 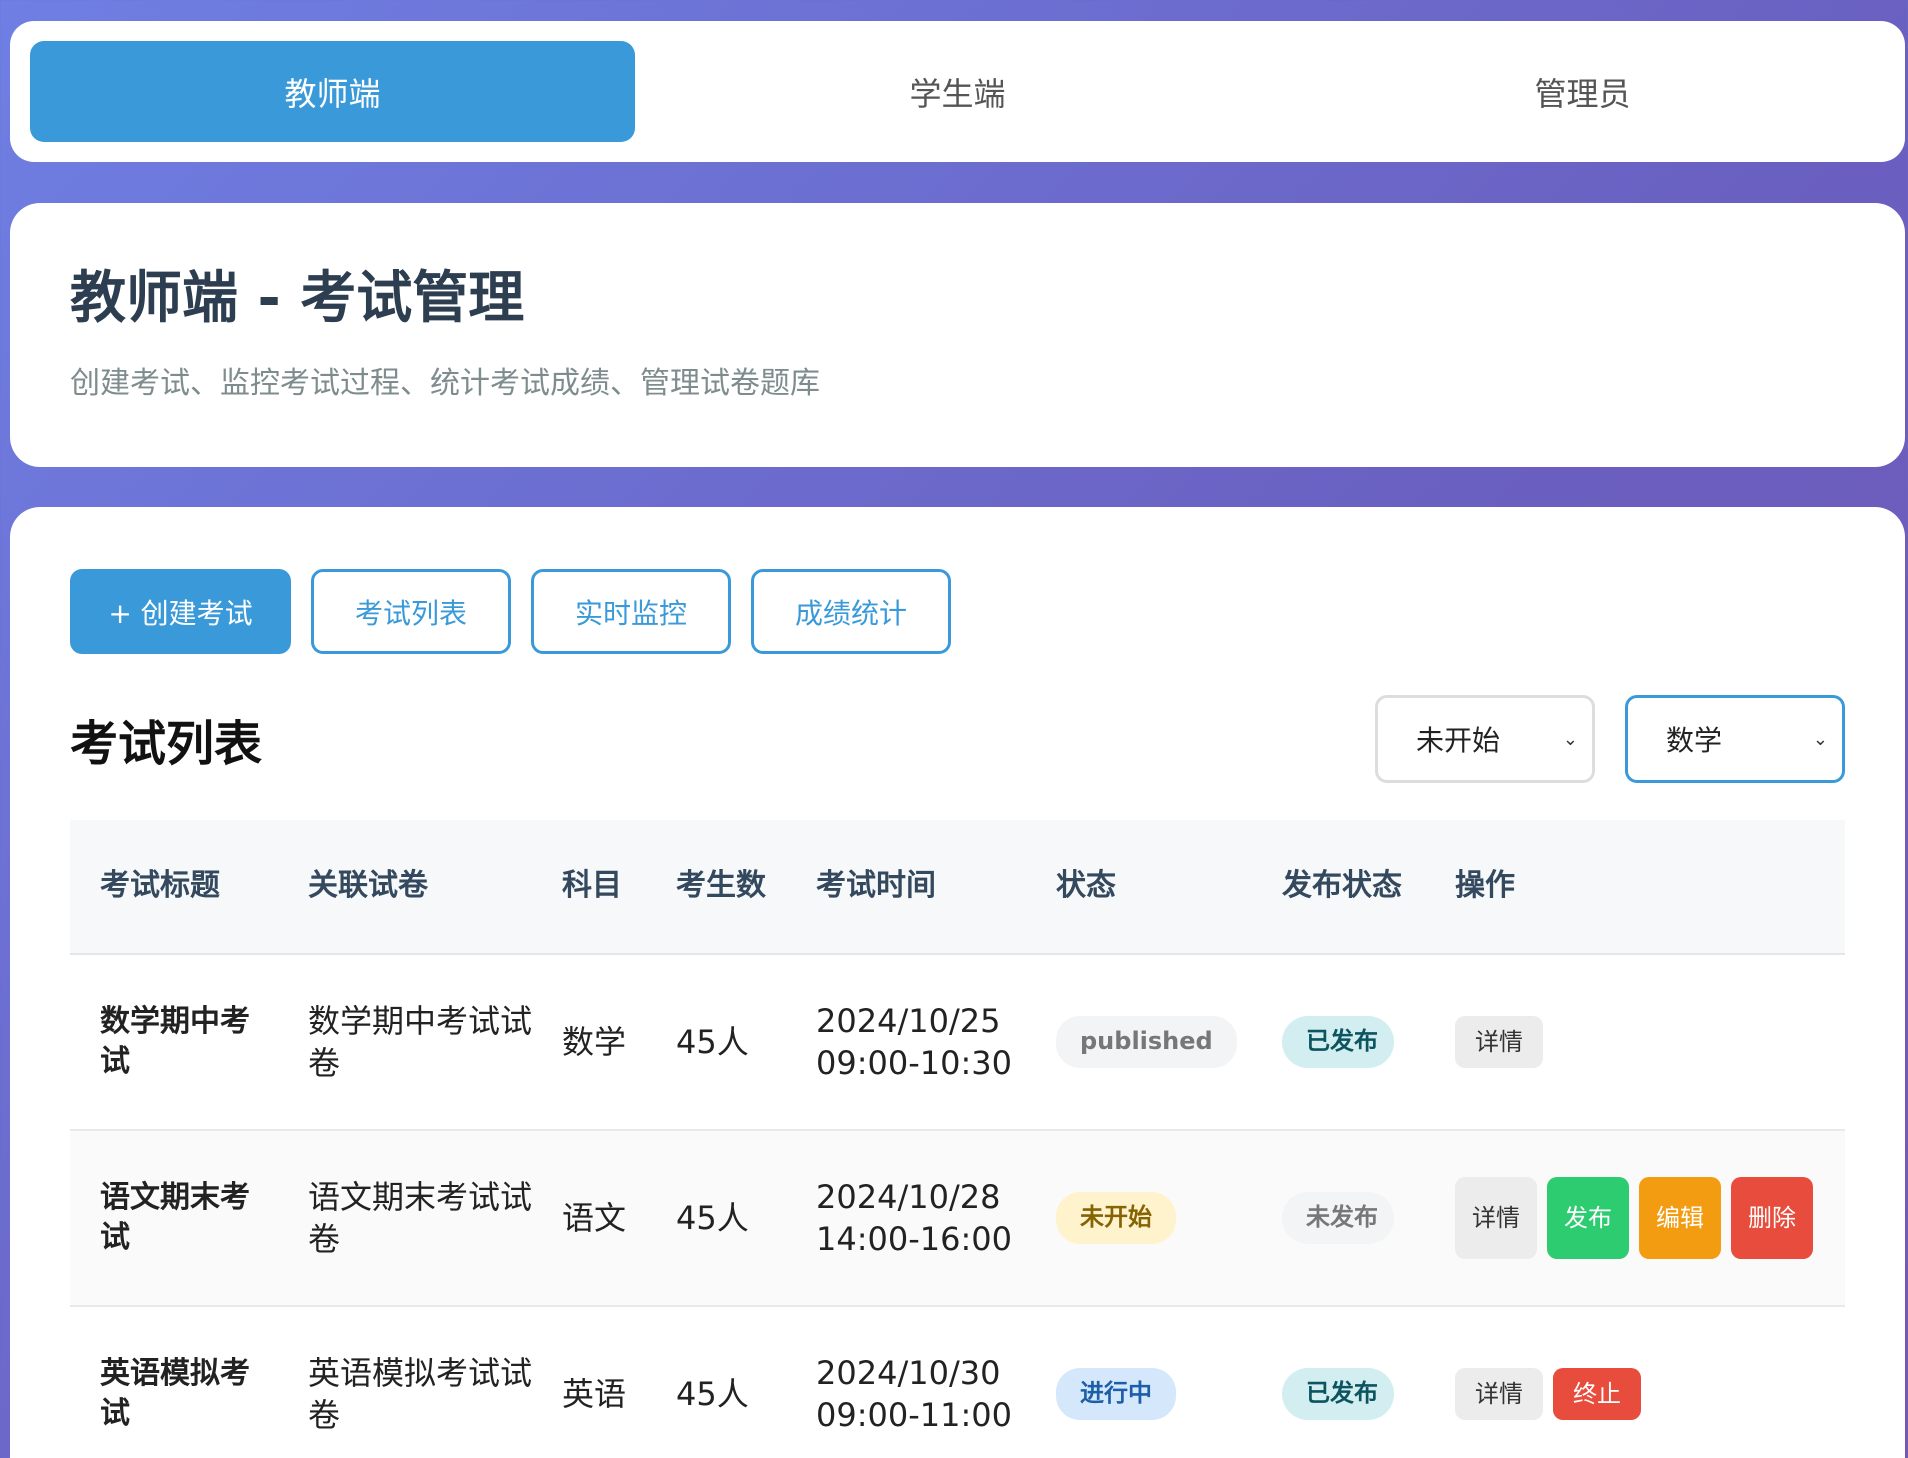 What do you see at coordinates (1338, 1218) in the screenshot?
I see `publish-badge: 未发布` at bounding box center [1338, 1218].